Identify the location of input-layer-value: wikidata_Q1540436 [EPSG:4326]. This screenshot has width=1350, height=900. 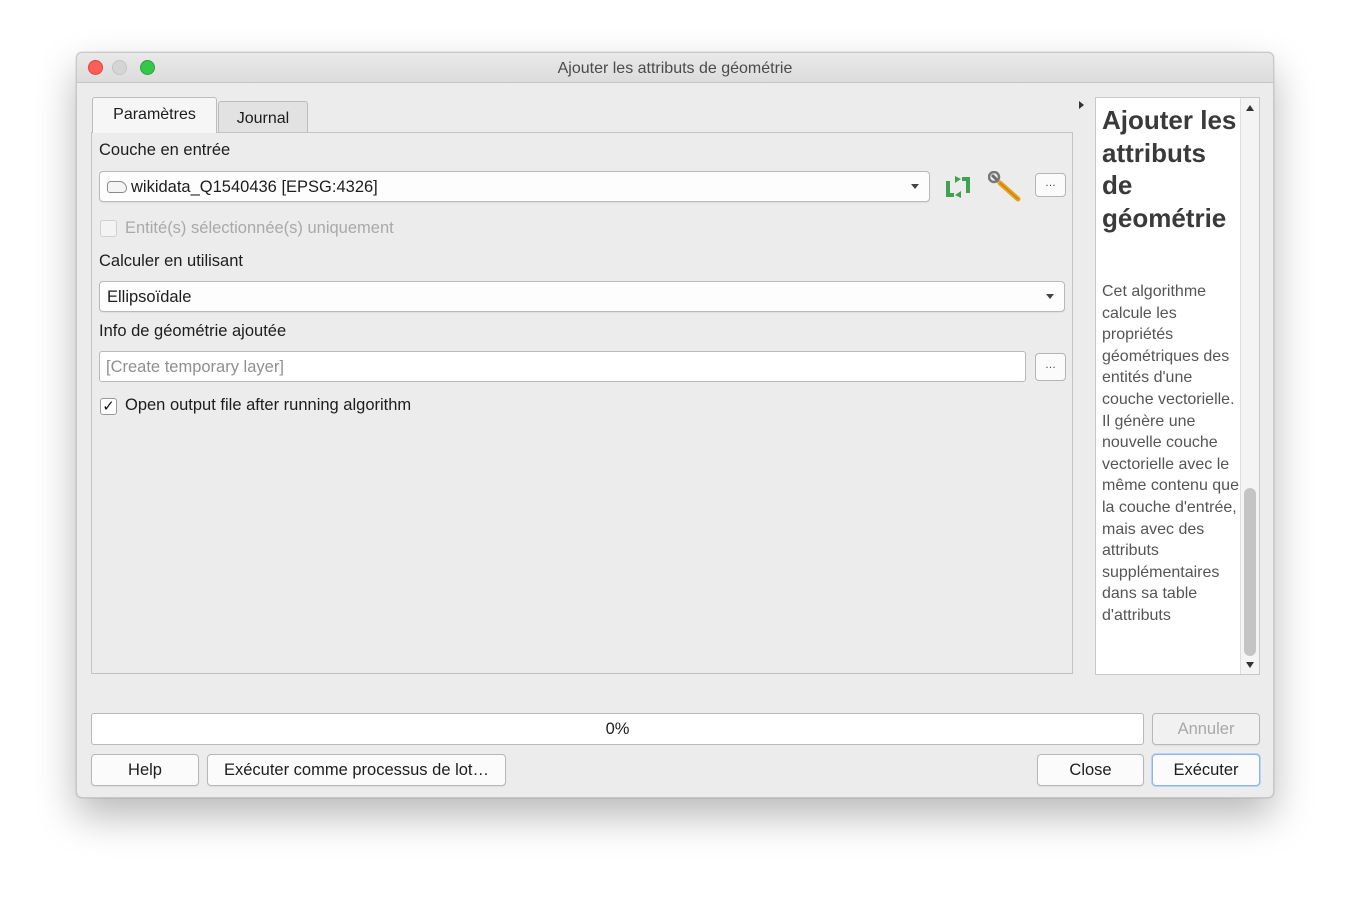
(254, 187).